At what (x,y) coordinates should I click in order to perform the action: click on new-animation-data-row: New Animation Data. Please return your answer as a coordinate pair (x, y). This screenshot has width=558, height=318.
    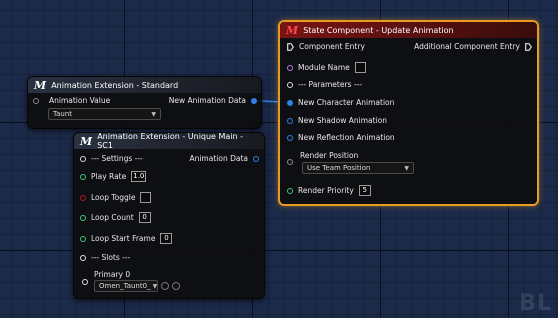
    Looking at the image, I should click on (213, 100).